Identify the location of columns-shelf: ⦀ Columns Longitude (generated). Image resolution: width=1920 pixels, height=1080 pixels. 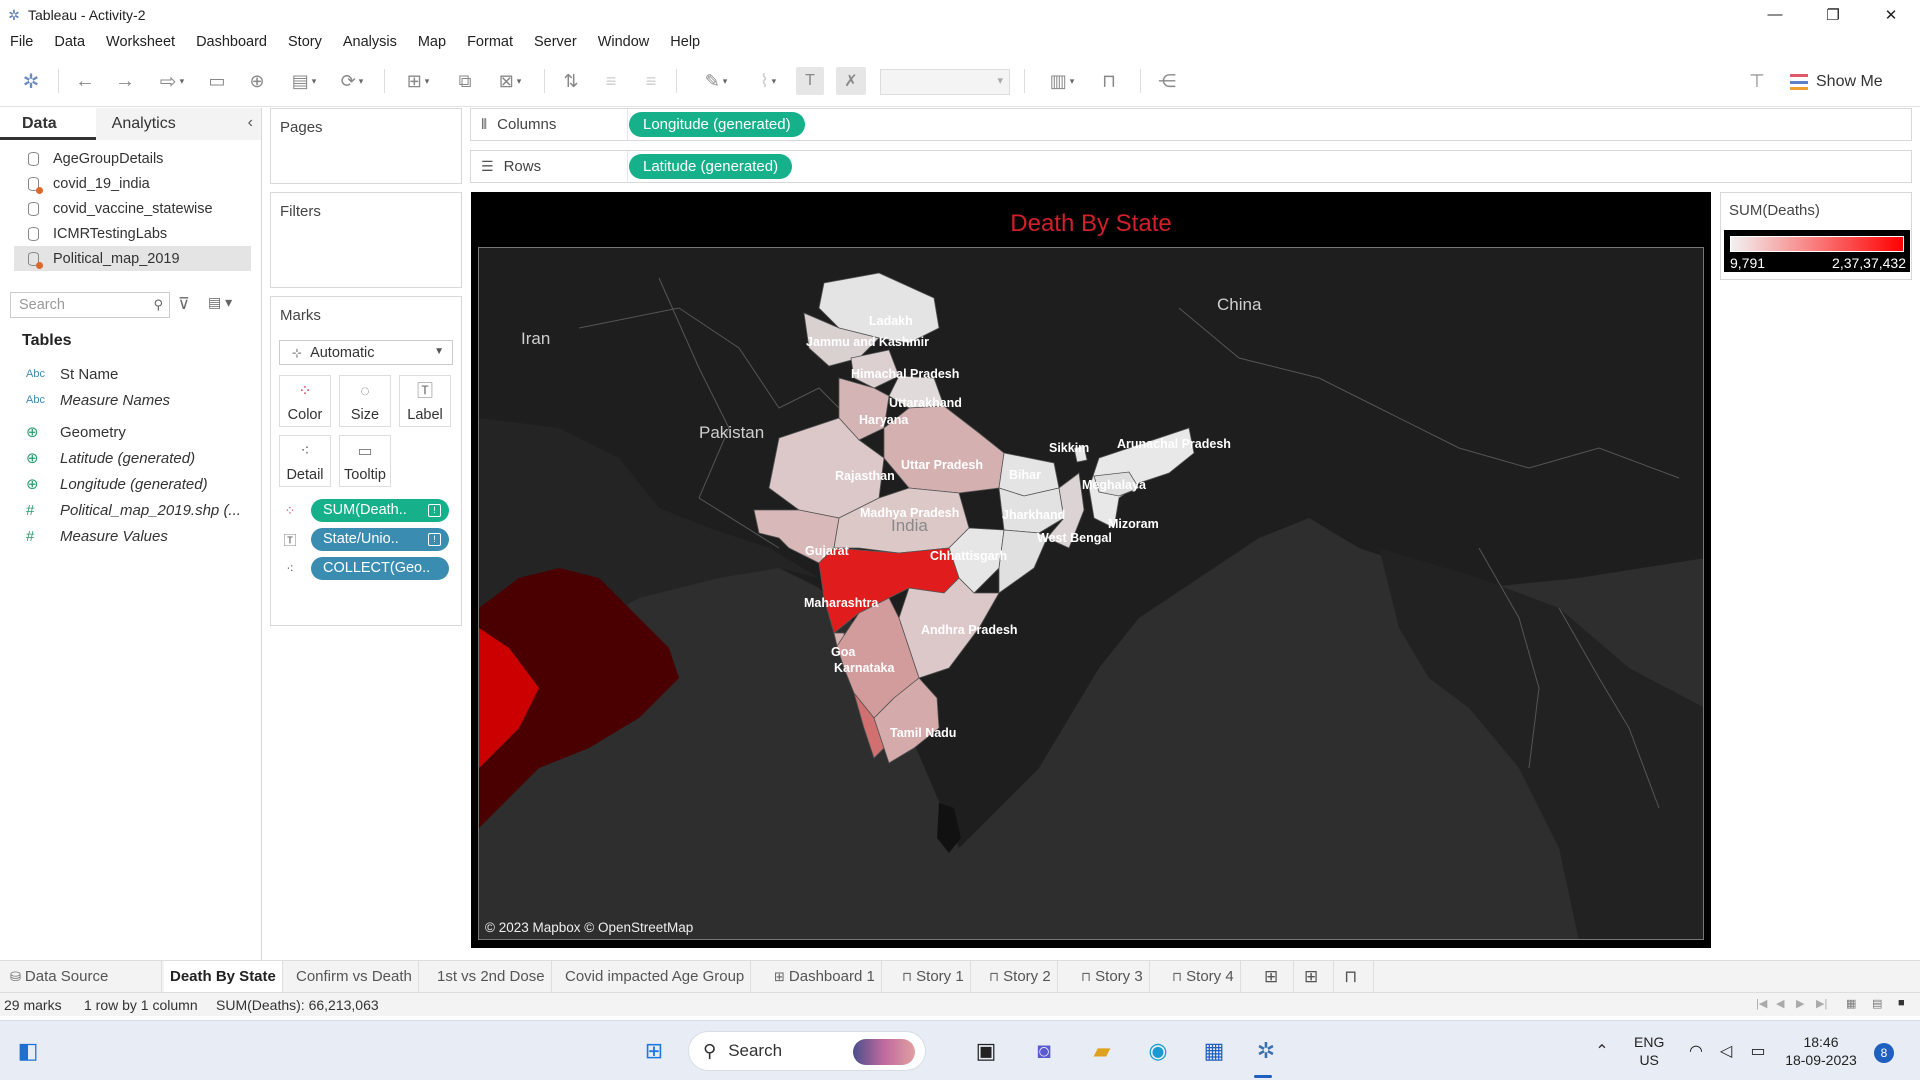
(1191, 124).